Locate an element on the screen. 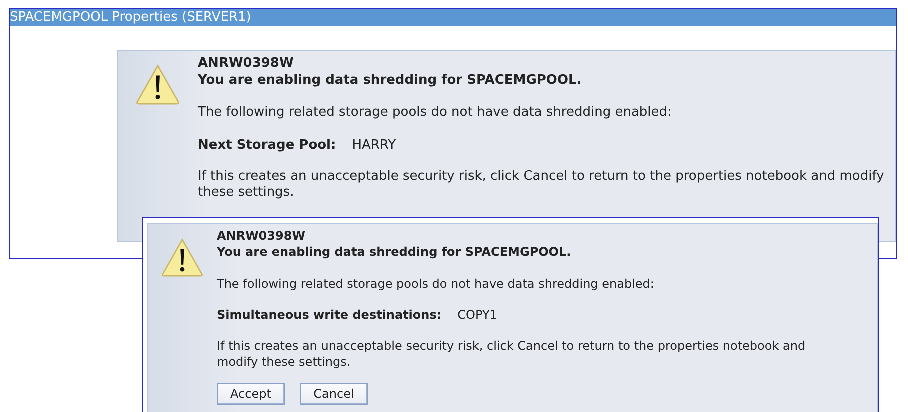 The image size is (908, 412). field-value: HARRY is located at coordinates (374, 145).